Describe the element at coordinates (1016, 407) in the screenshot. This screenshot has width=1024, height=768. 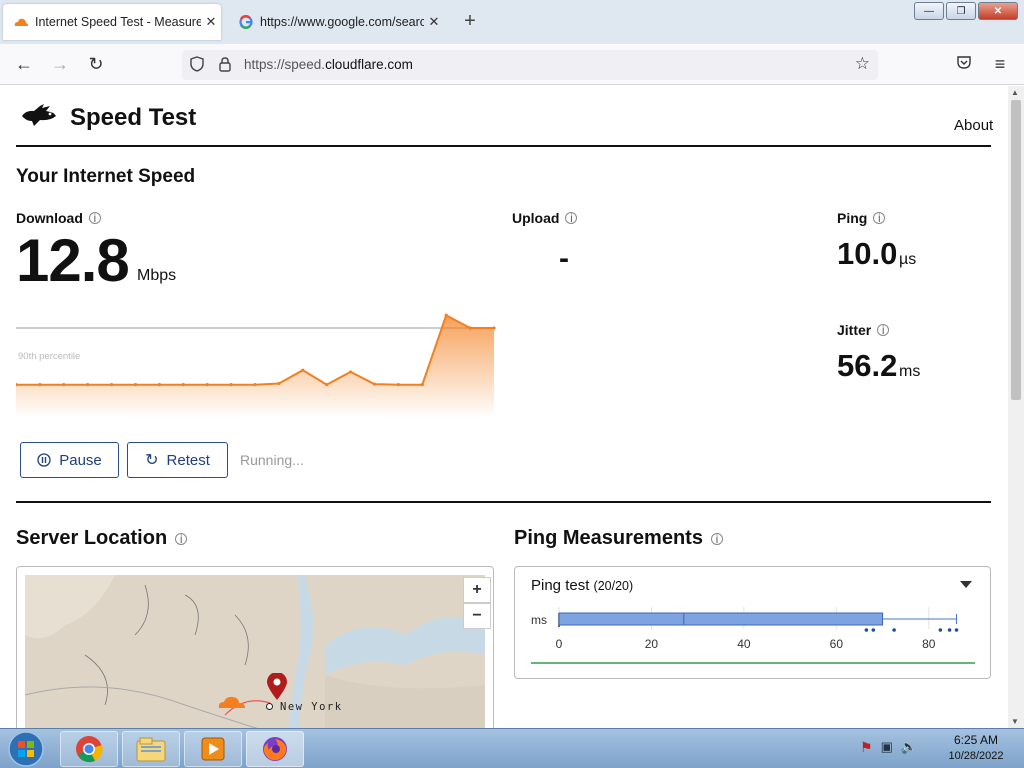
I see `page-scrollbar: ▲ ▼` at that location.